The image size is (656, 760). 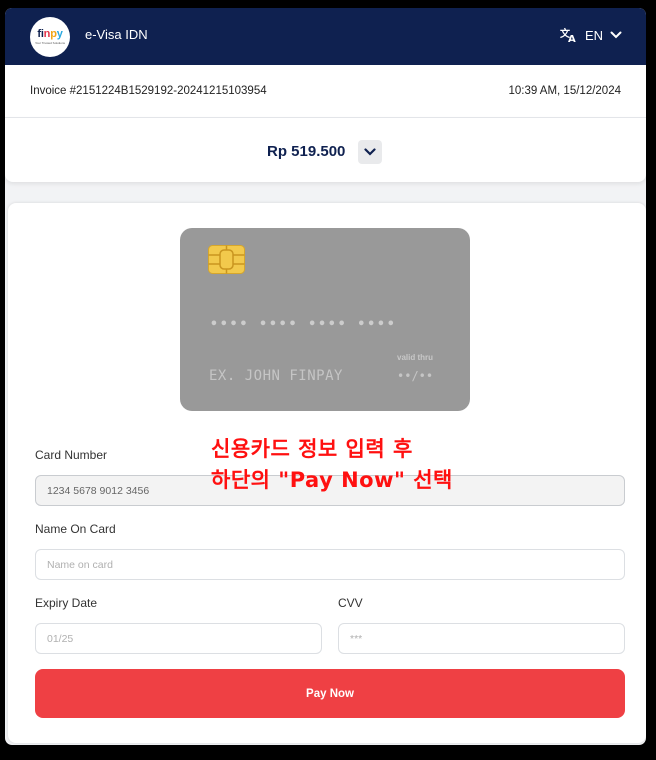 I want to click on amount-details-toggle, so click(x=370, y=152).